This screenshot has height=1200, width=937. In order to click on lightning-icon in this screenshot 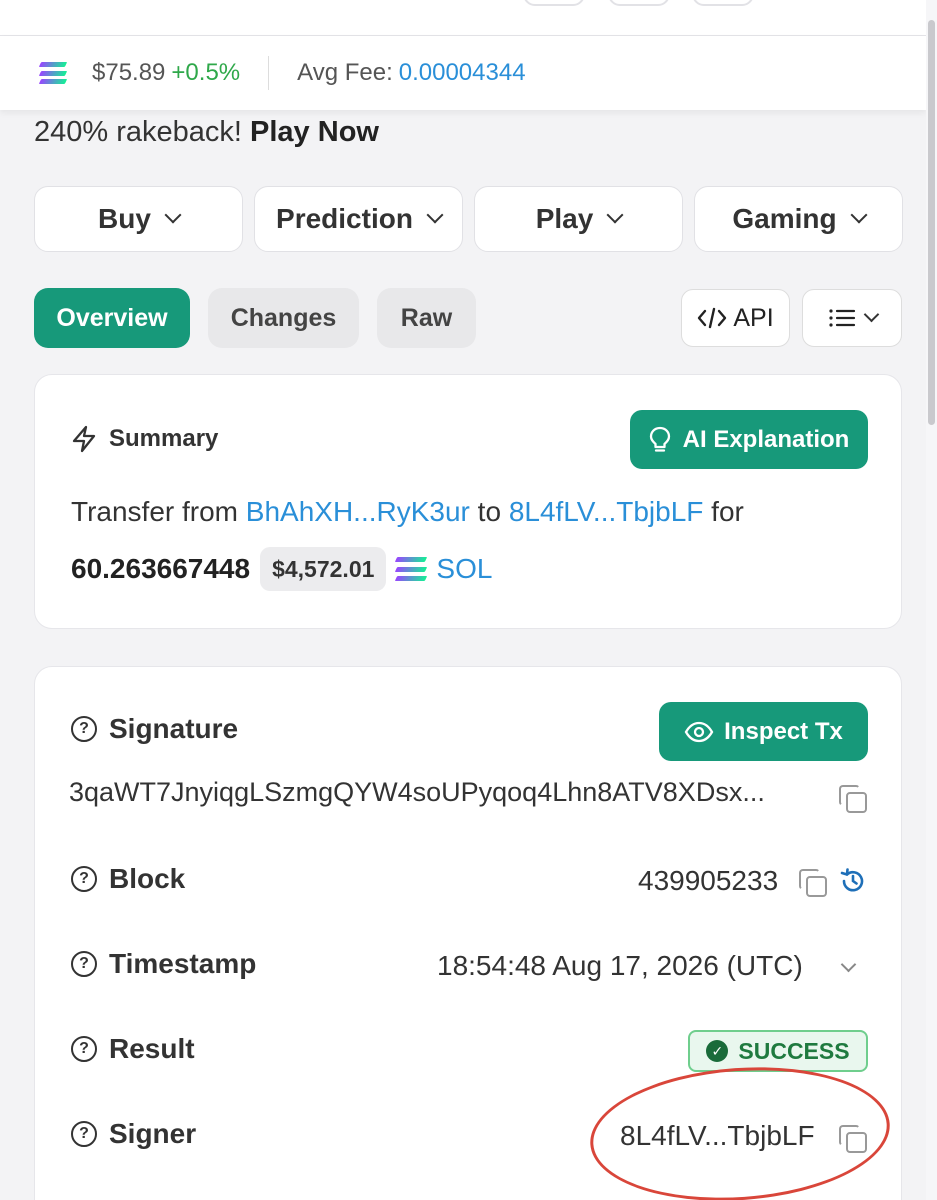, I will do `click(84, 439)`.